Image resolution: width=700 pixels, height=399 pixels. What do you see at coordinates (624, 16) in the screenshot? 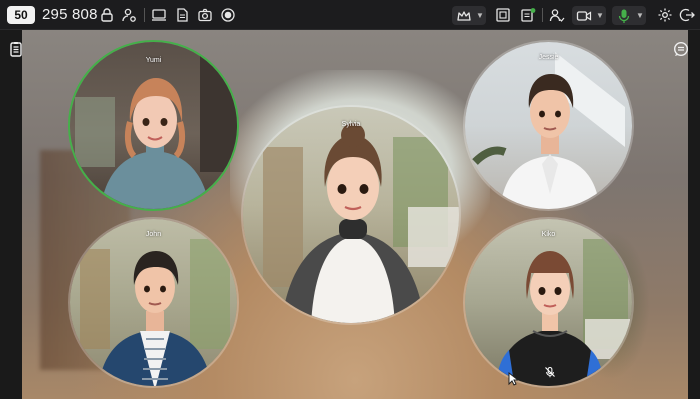
I see `microphone-icon` at bounding box center [624, 16].